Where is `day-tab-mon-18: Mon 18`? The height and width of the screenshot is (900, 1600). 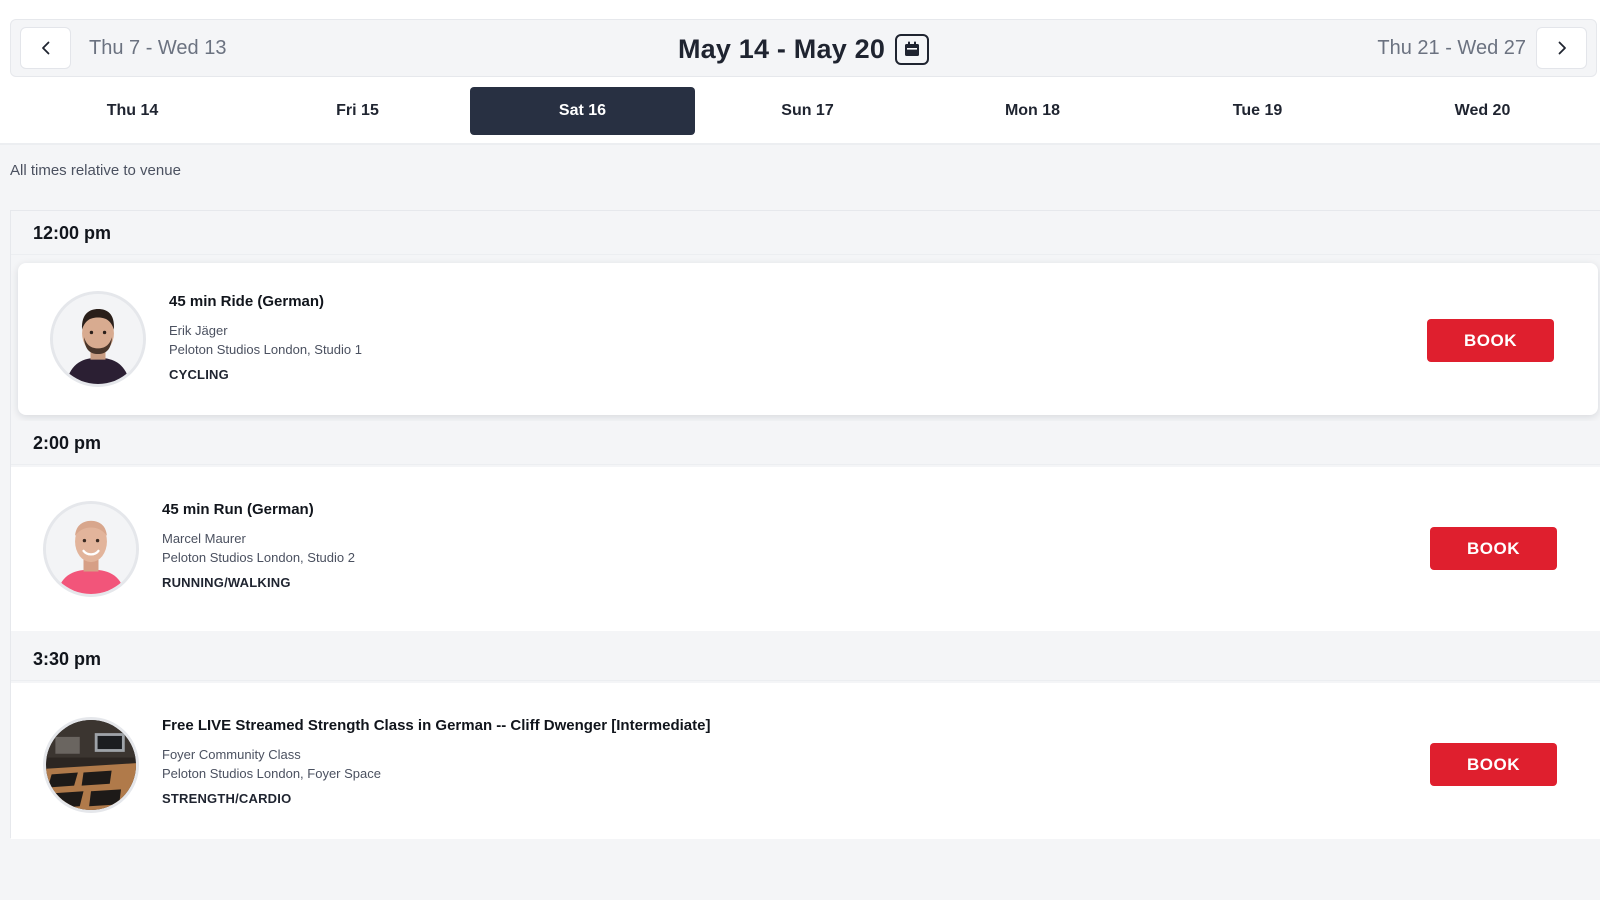
day-tab-mon-18: Mon 18 is located at coordinates (1032, 111).